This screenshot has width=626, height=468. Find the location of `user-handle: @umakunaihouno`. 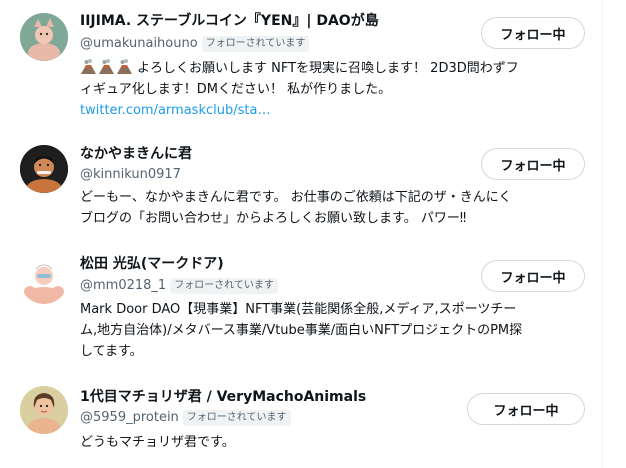

user-handle: @umakunaihouno is located at coordinates (139, 44).